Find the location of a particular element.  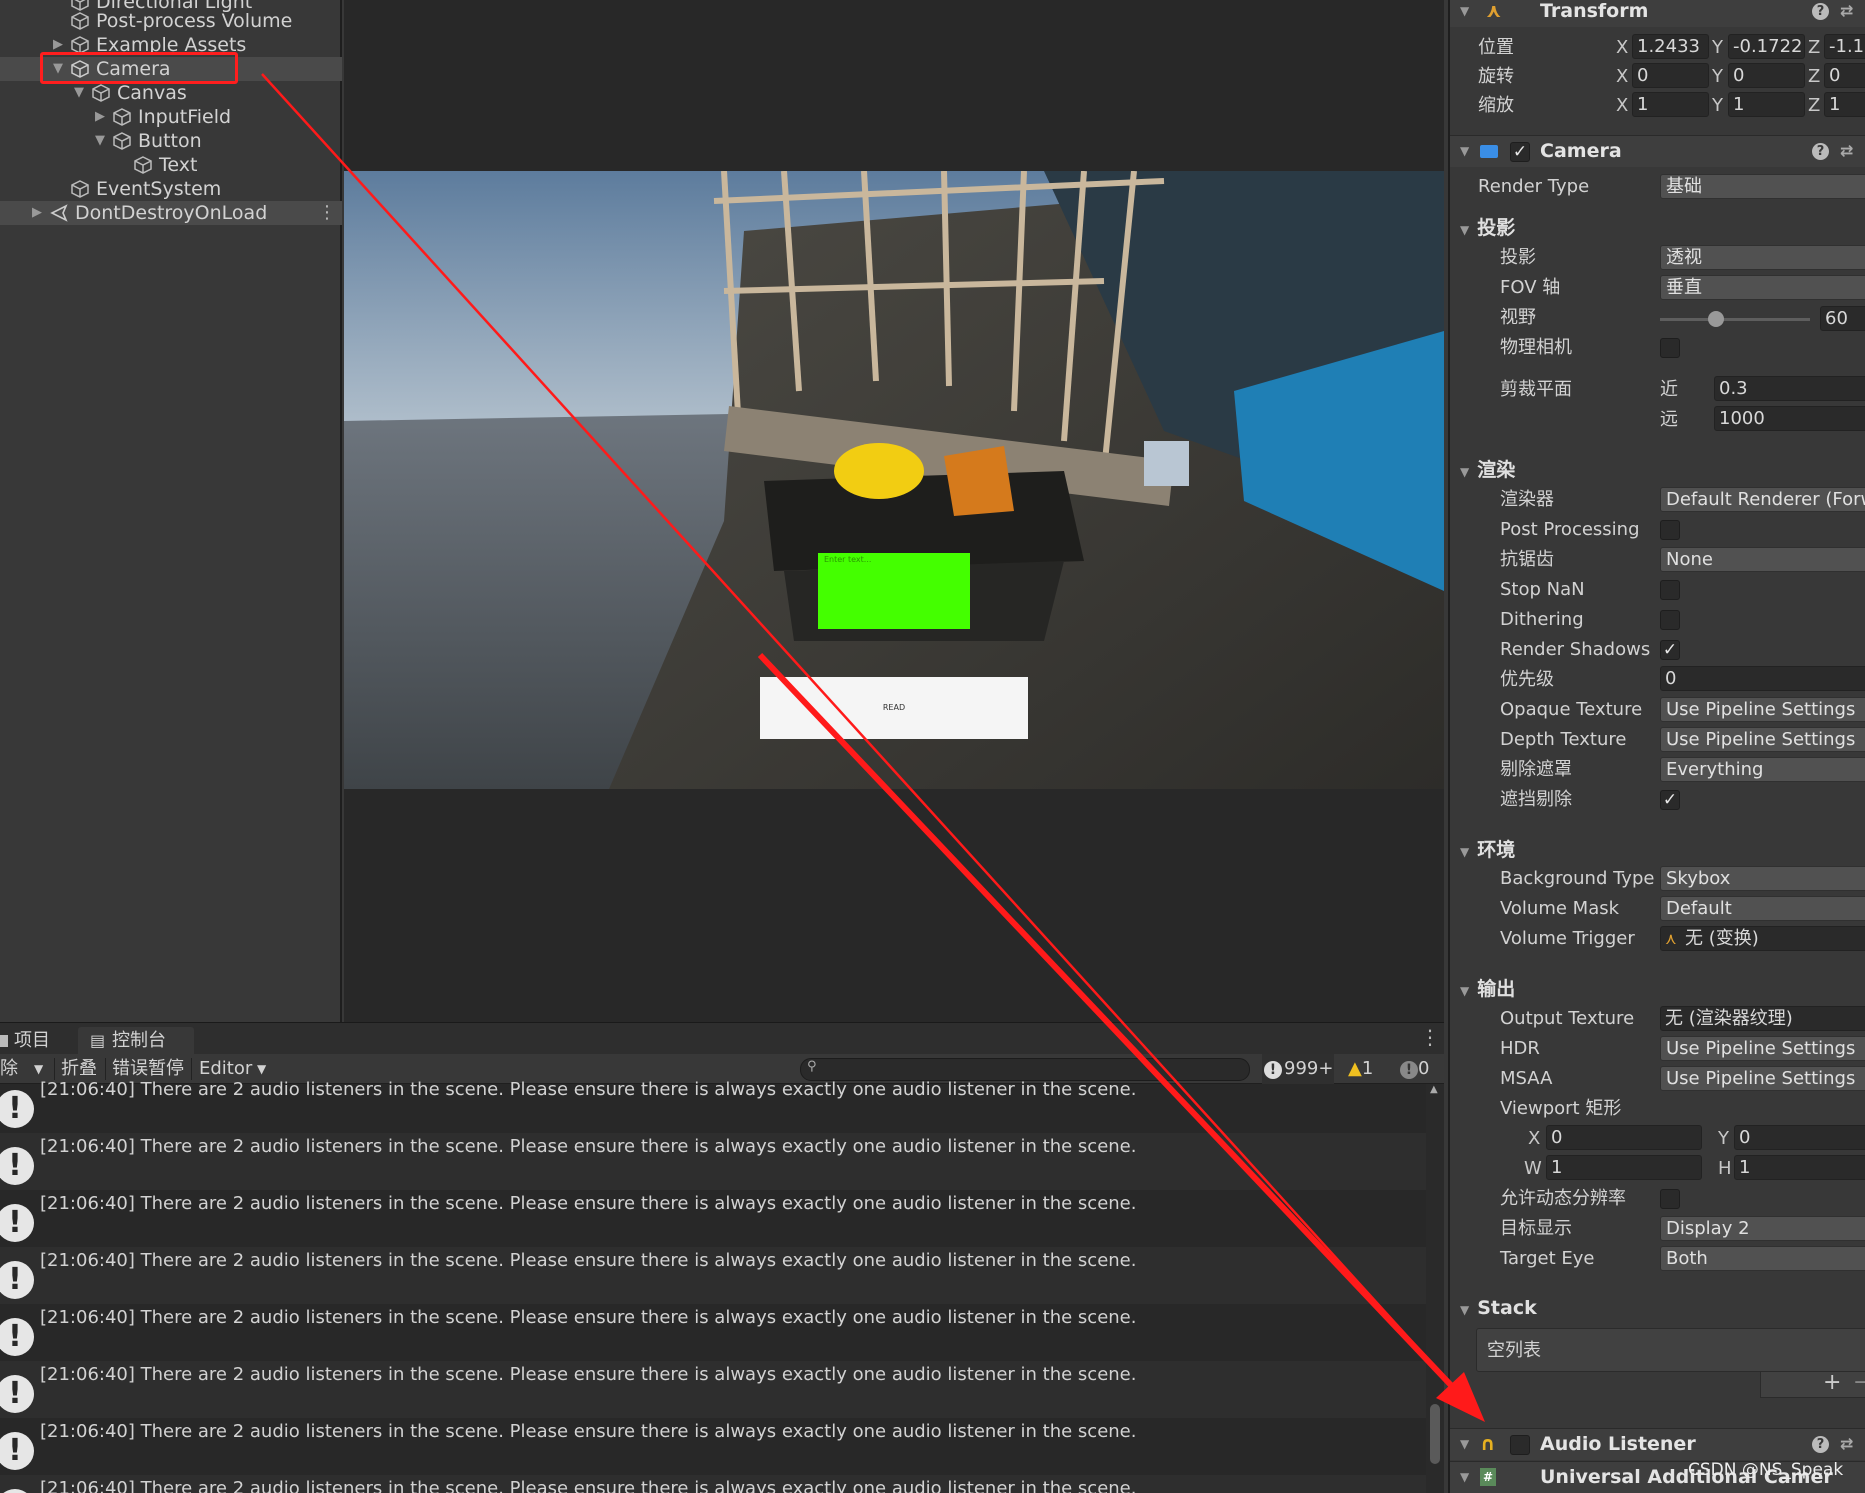

camera-header: ▼ ✓ Camera ? ⇄ is located at coordinates (1657, 151).